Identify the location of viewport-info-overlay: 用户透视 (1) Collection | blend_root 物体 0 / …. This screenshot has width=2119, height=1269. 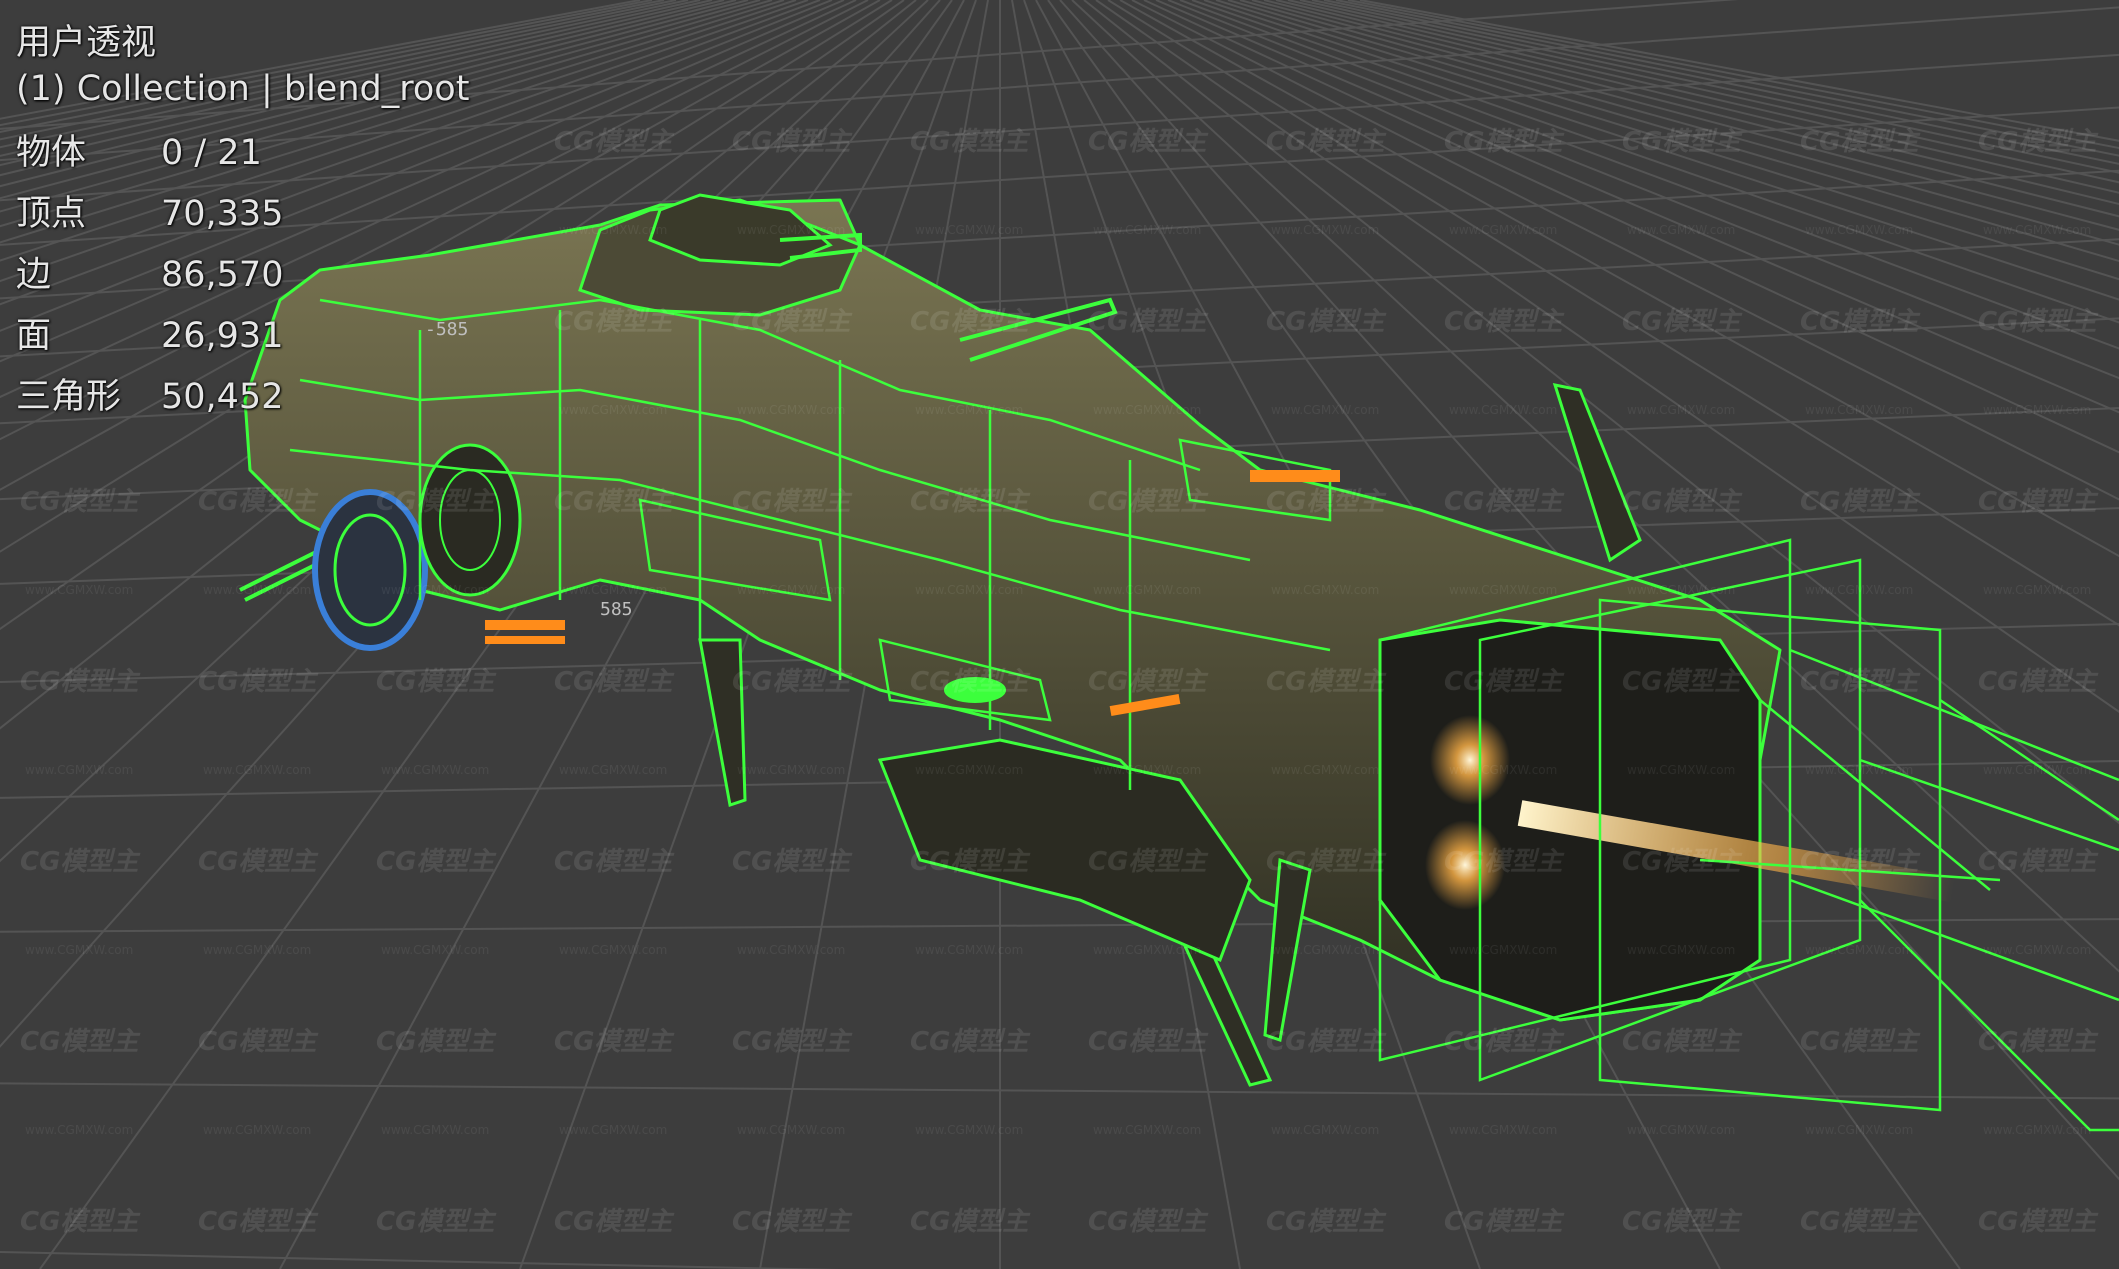
(242, 220).